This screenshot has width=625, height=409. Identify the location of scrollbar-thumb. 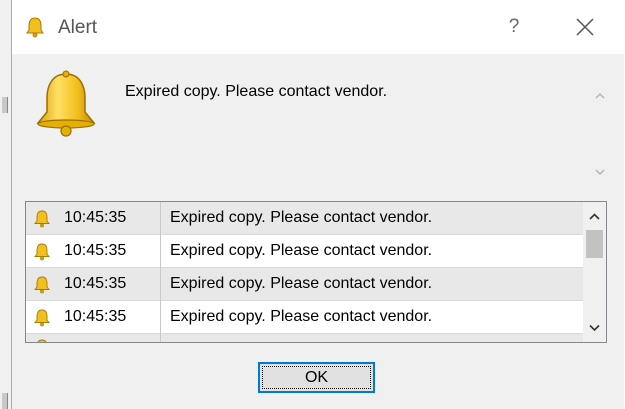
(594, 244).